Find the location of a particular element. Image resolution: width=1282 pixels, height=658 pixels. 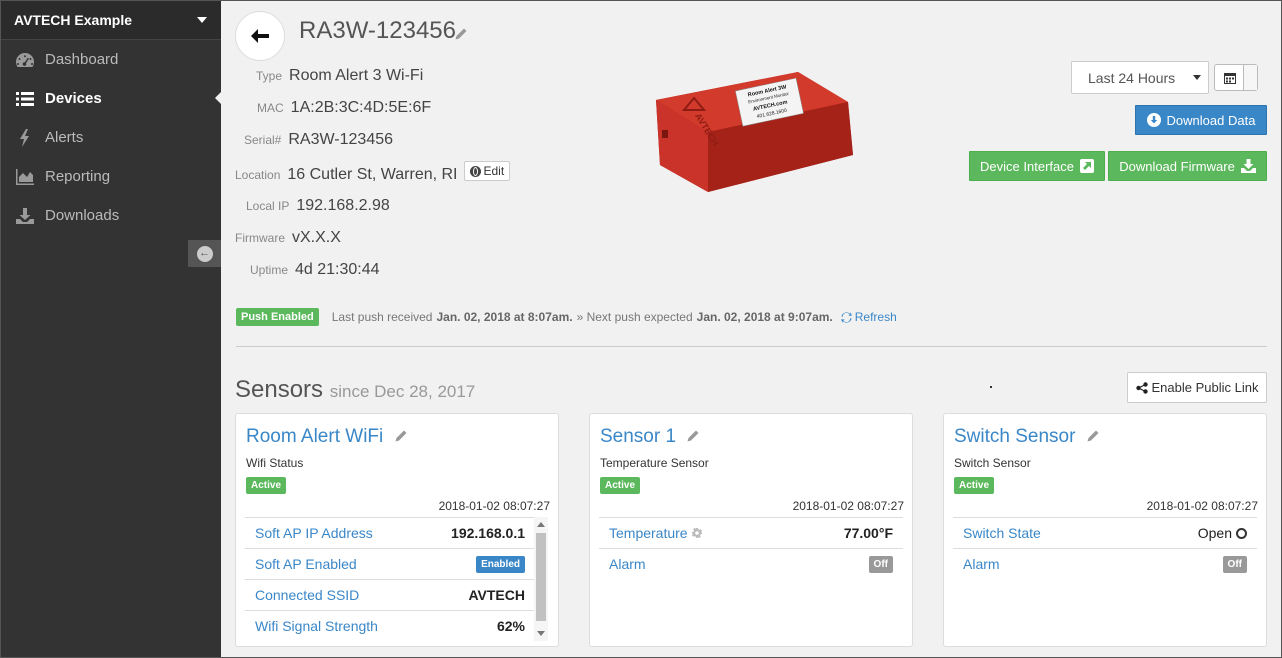

sensor-title-label: Switch Sensor is located at coordinates (1015, 436).